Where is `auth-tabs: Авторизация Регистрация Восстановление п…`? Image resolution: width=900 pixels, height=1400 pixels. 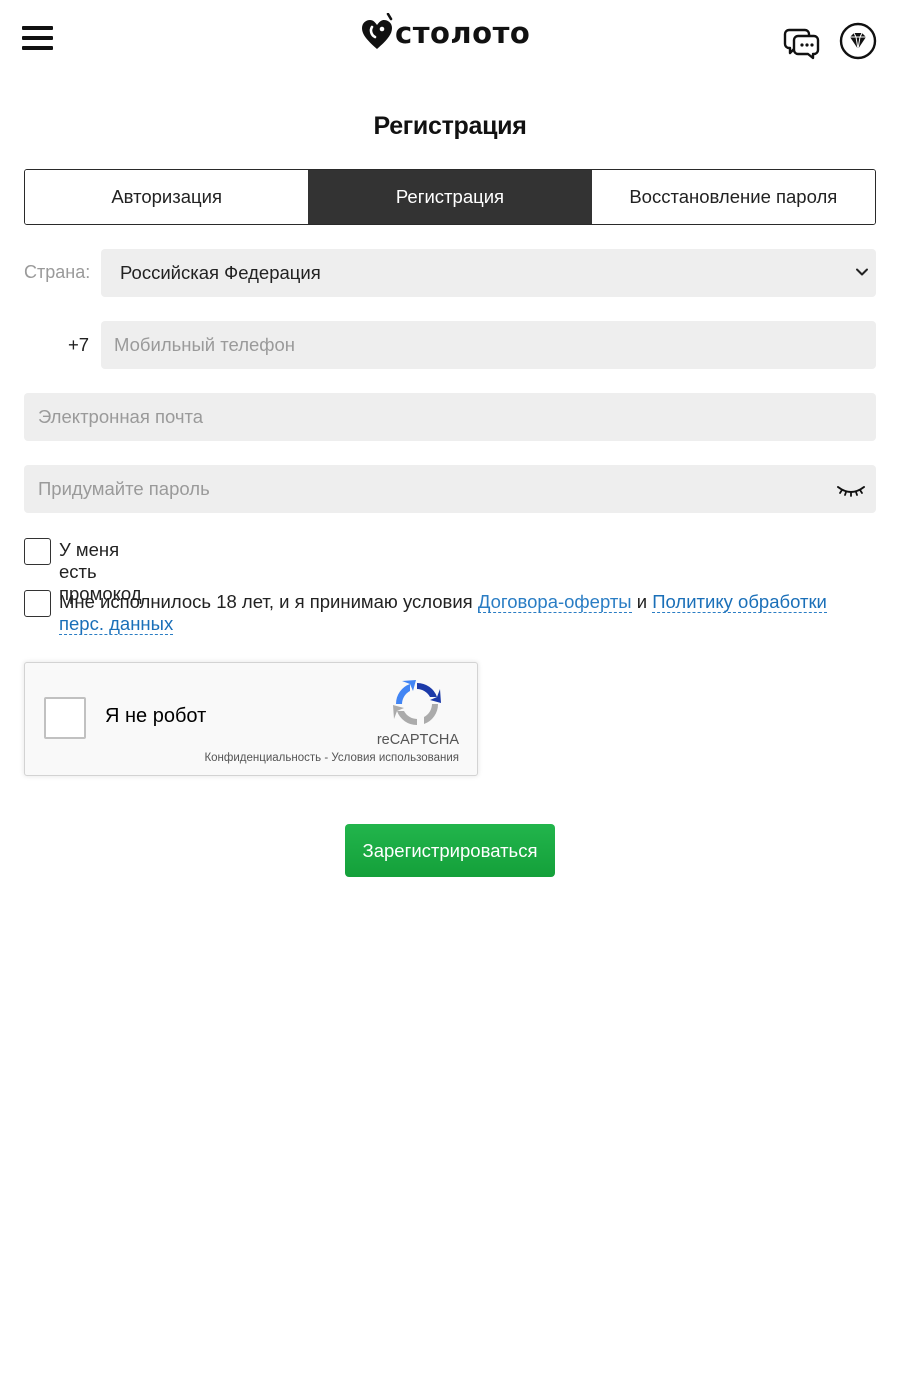 auth-tabs: Авторизация Регистрация Восстановление п… is located at coordinates (450, 197).